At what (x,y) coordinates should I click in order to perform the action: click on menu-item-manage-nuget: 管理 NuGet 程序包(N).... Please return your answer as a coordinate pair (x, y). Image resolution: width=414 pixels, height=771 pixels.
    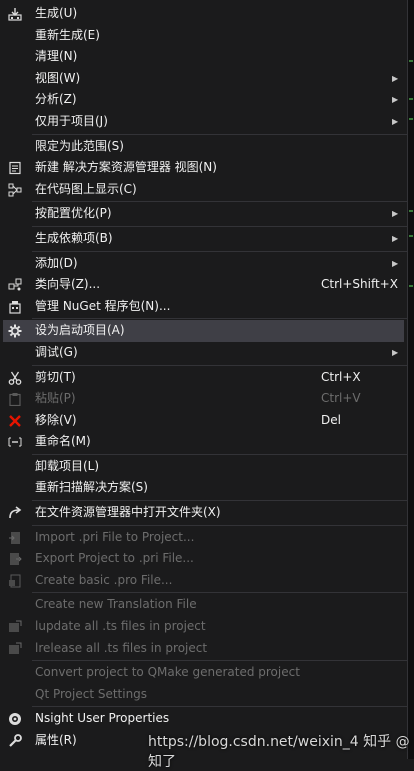
    Looking at the image, I should click on (203, 307).